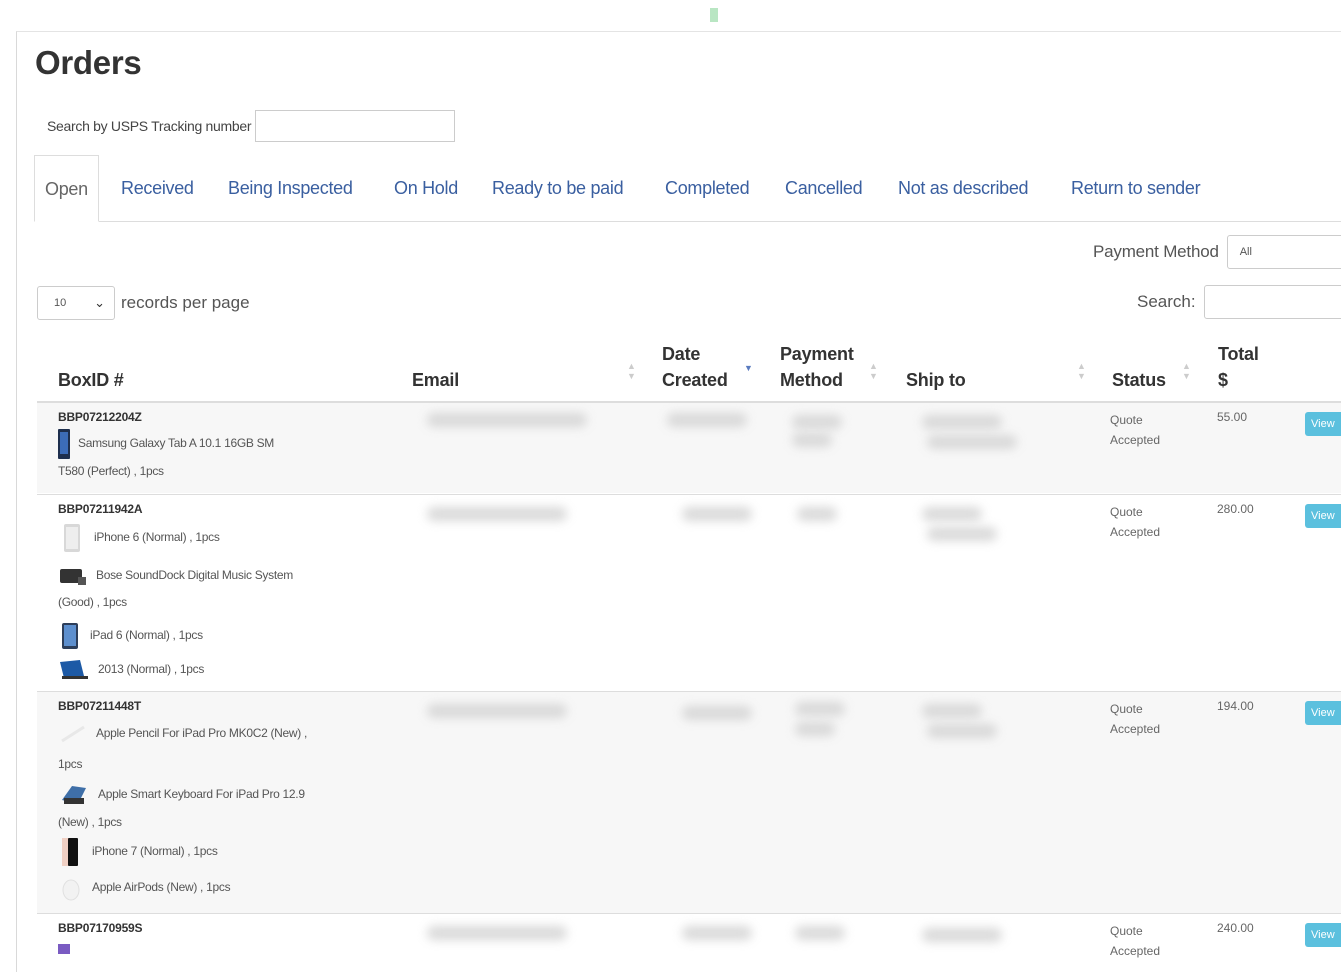 The image size is (1341, 974). Describe the element at coordinates (435, 380) in the screenshot. I see `col-email: Email` at that location.